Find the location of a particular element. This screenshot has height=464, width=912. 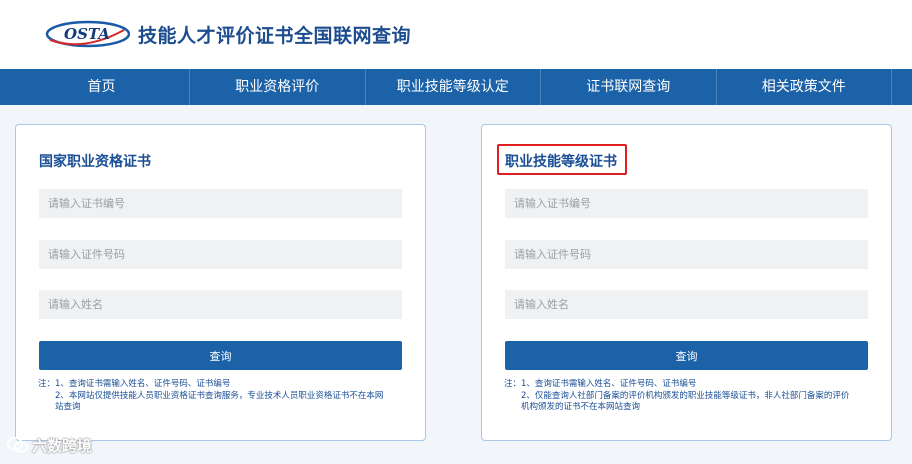

nav-home: 首页 is located at coordinates (95, 87).